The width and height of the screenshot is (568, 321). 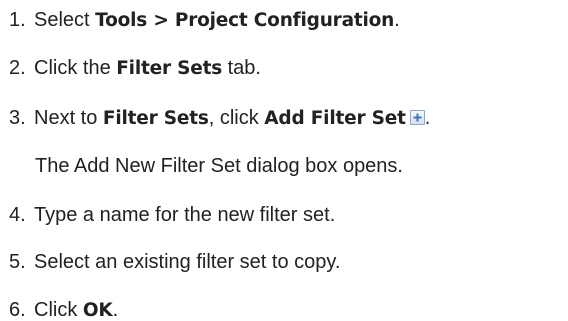 I want to click on add-icon, so click(x=417, y=117).